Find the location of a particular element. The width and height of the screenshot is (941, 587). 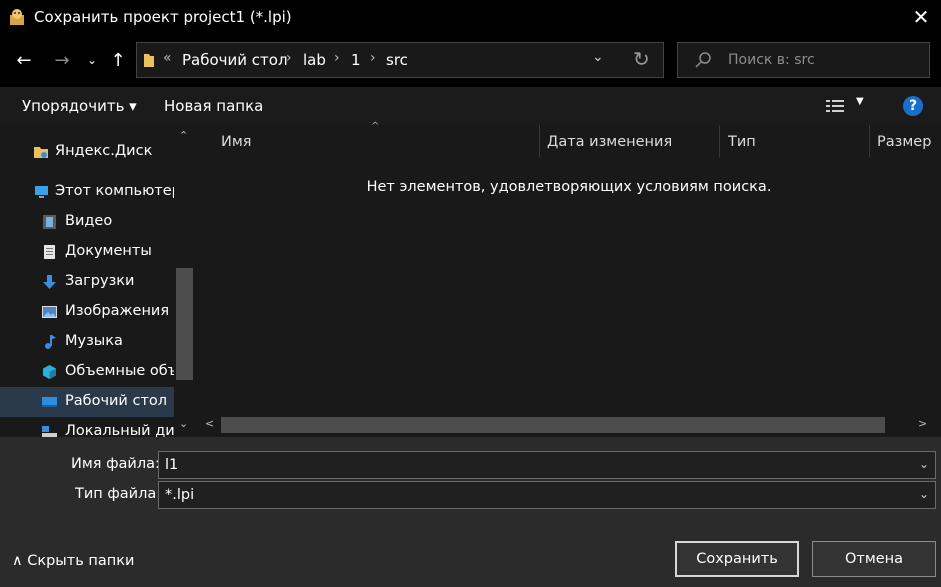

sidebar-item-3d-objects: Объемные объекты is located at coordinates (87, 372).